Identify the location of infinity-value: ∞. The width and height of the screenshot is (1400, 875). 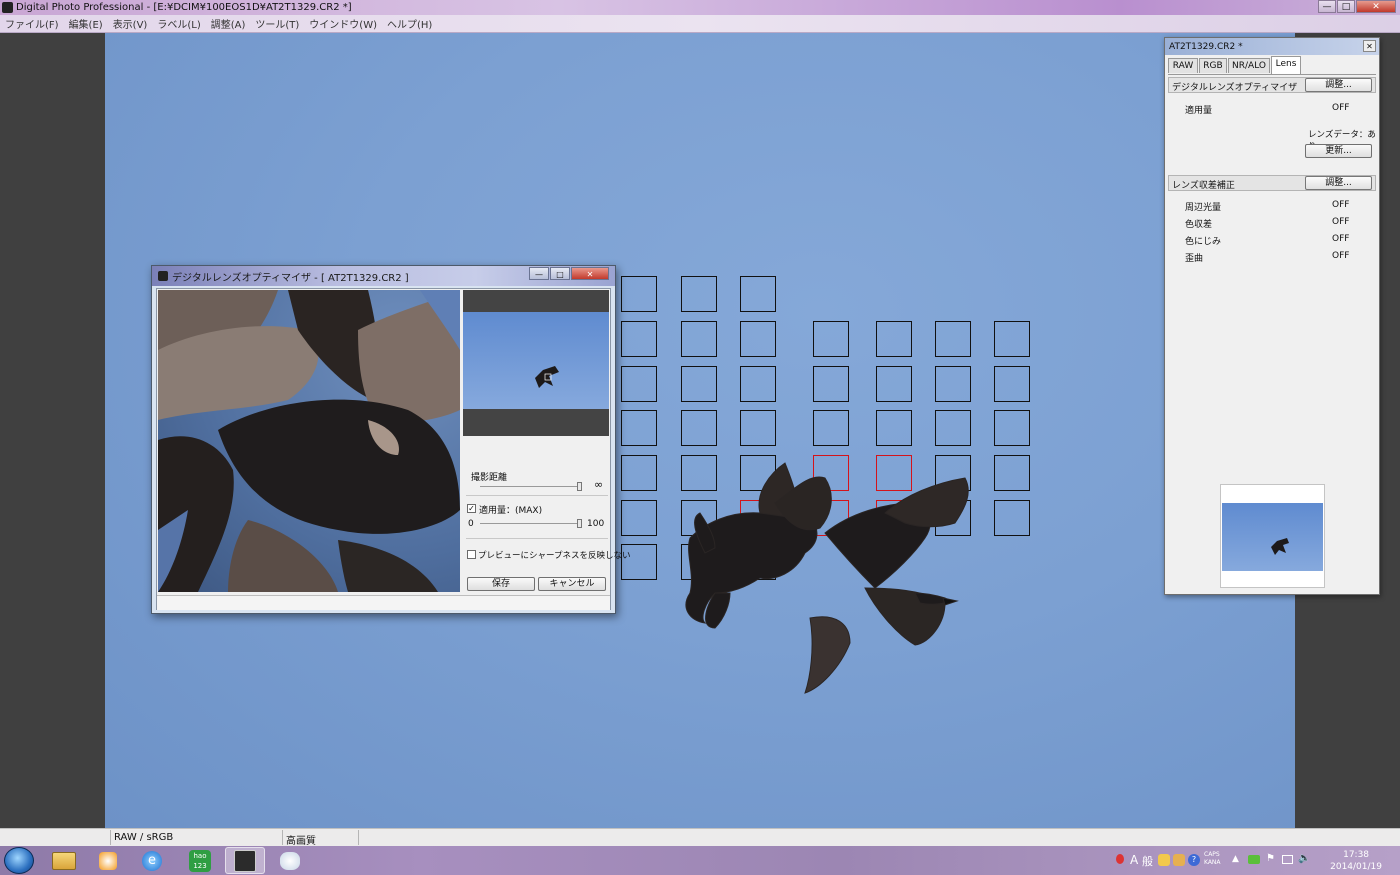
(599, 484).